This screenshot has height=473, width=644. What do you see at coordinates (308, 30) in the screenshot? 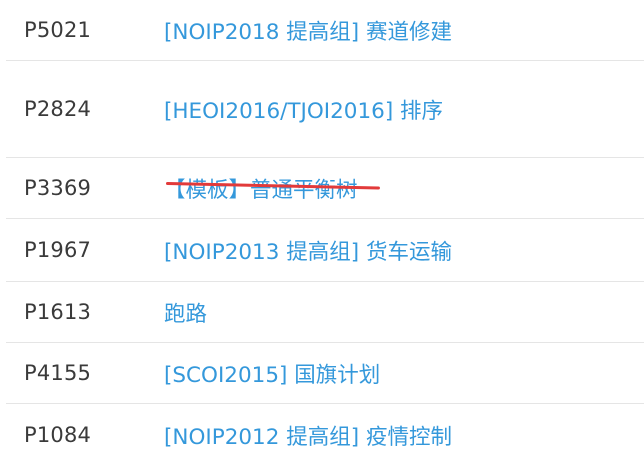
I see `problem-title-link: [NOIP2018 提高组] 赛道修建` at bounding box center [308, 30].